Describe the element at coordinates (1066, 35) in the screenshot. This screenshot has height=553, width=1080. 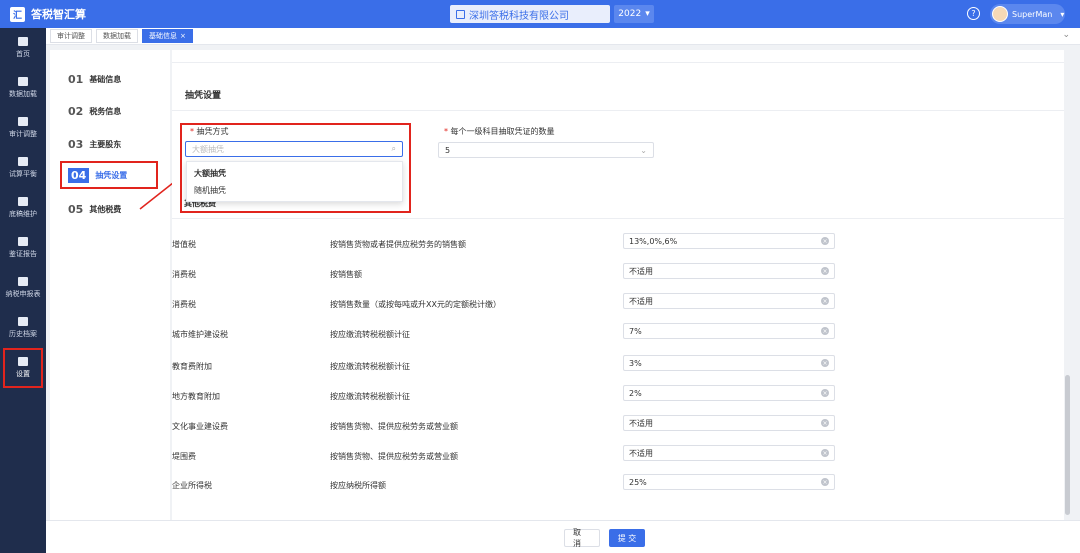
I see `chevron-down-icon: ⌄` at that location.